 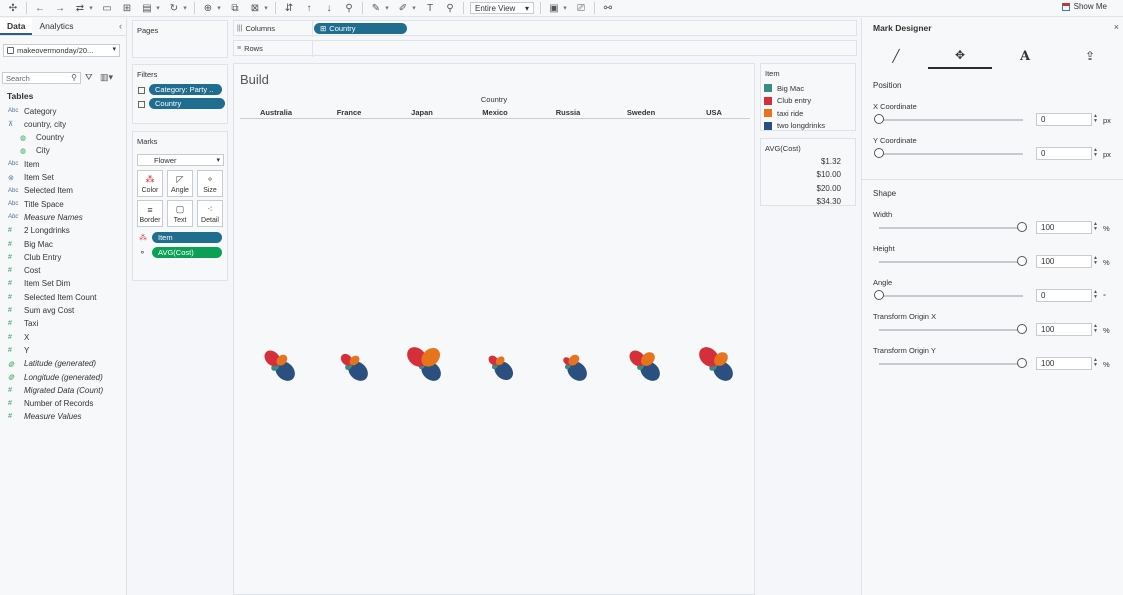 What do you see at coordinates (24, 164) in the screenshot?
I see `field-item: Abc Item` at bounding box center [24, 164].